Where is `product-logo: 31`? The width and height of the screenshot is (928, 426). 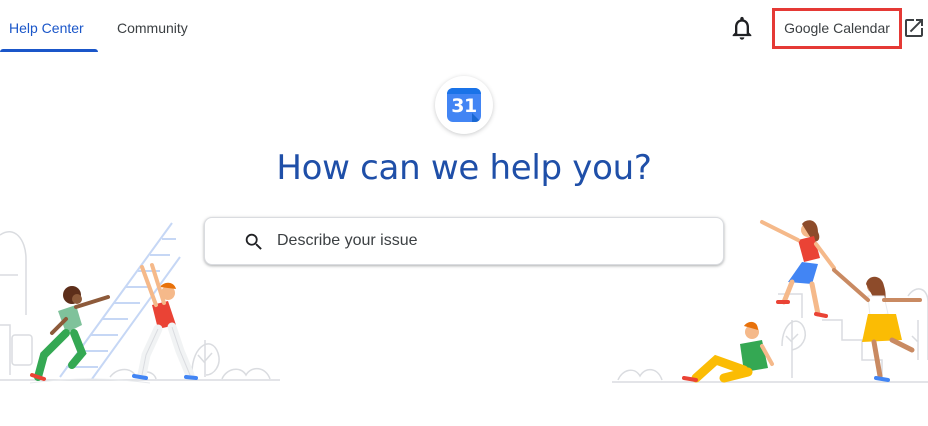 product-logo: 31 is located at coordinates (464, 105).